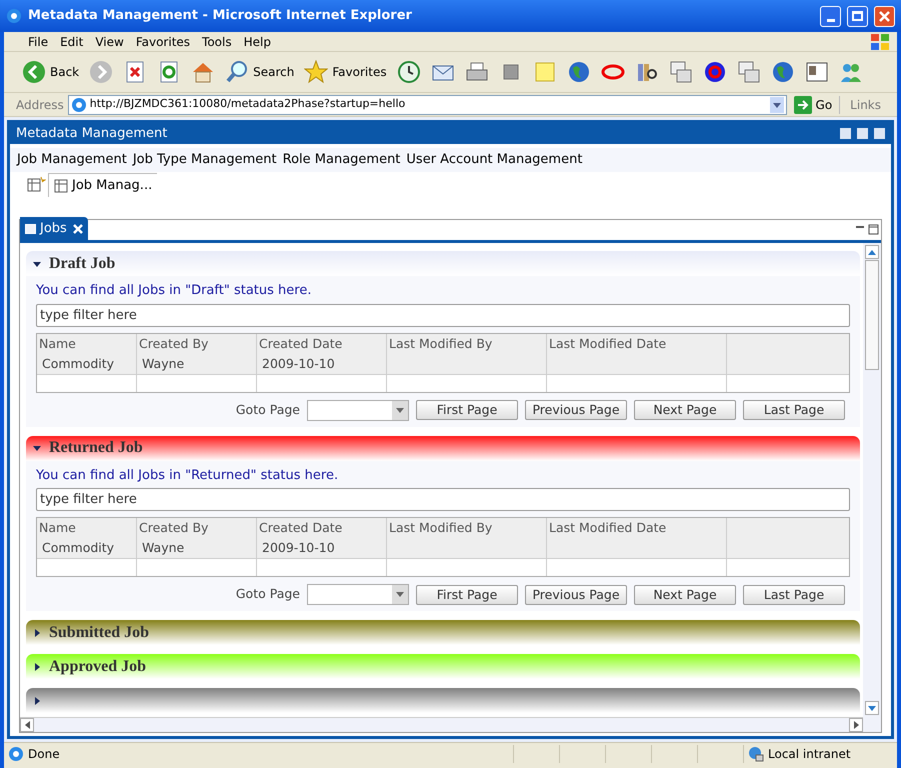 The height and width of the screenshot is (768, 901). I want to click on nav-link: Job Type Management, so click(204, 160).